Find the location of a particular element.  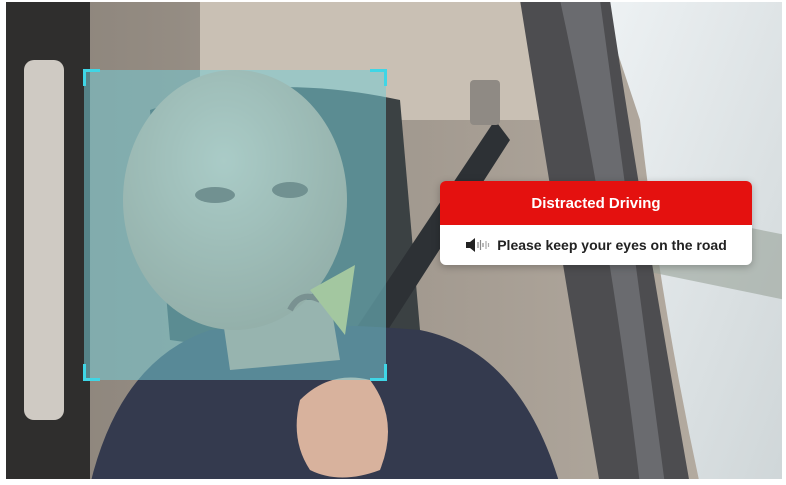

corner-top-left-marker is located at coordinates (91, 77).